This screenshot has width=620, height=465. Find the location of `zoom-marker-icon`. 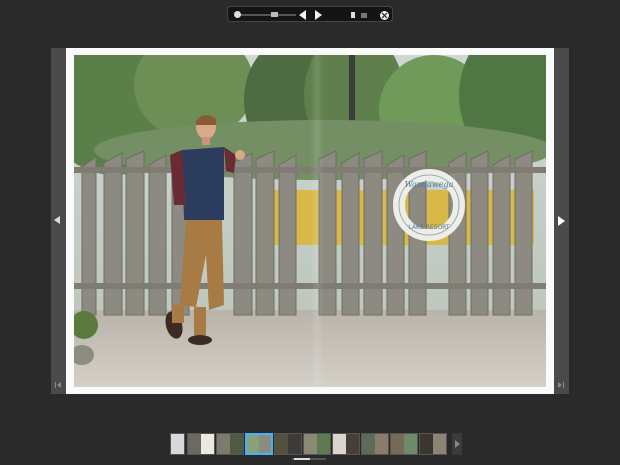

zoom-marker-icon is located at coordinates (274, 14).